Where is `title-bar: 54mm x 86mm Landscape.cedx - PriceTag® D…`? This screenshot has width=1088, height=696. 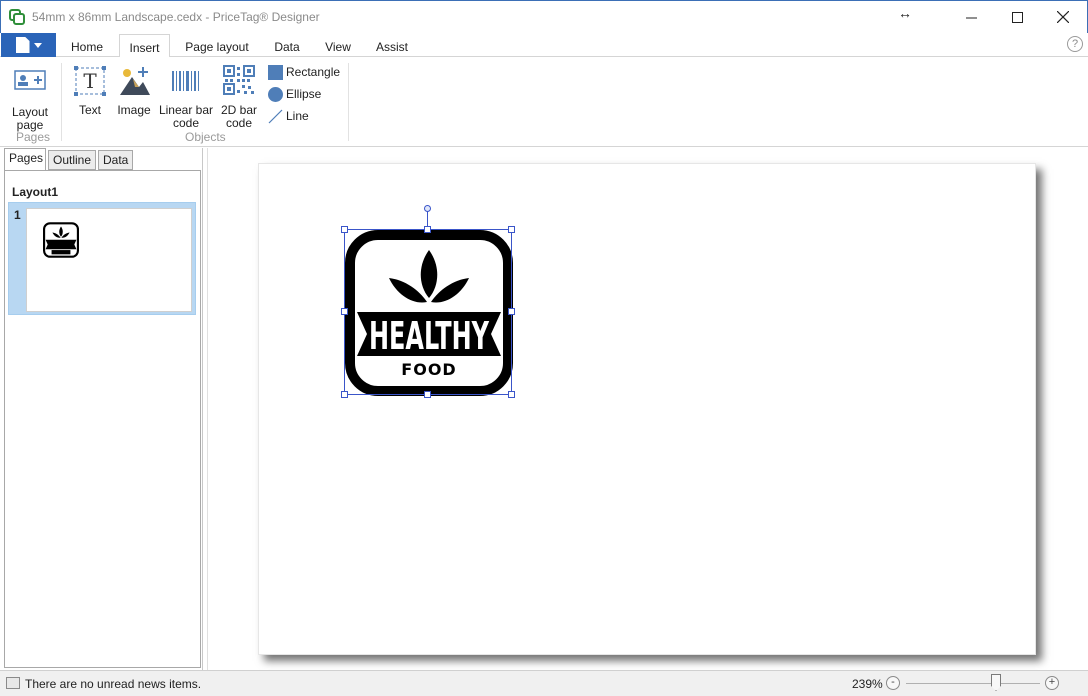
title-bar: 54mm x 86mm Landscape.cedx - PriceTag® D… is located at coordinates (544, 16).